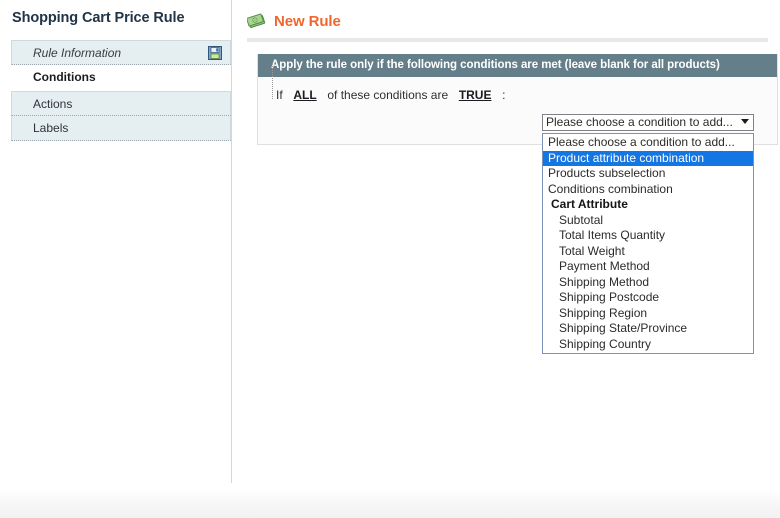 The width and height of the screenshot is (780, 518). Describe the element at coordinates (53, 104) in the screenshot. I see `sidebar-item-label: Actions` at that location.